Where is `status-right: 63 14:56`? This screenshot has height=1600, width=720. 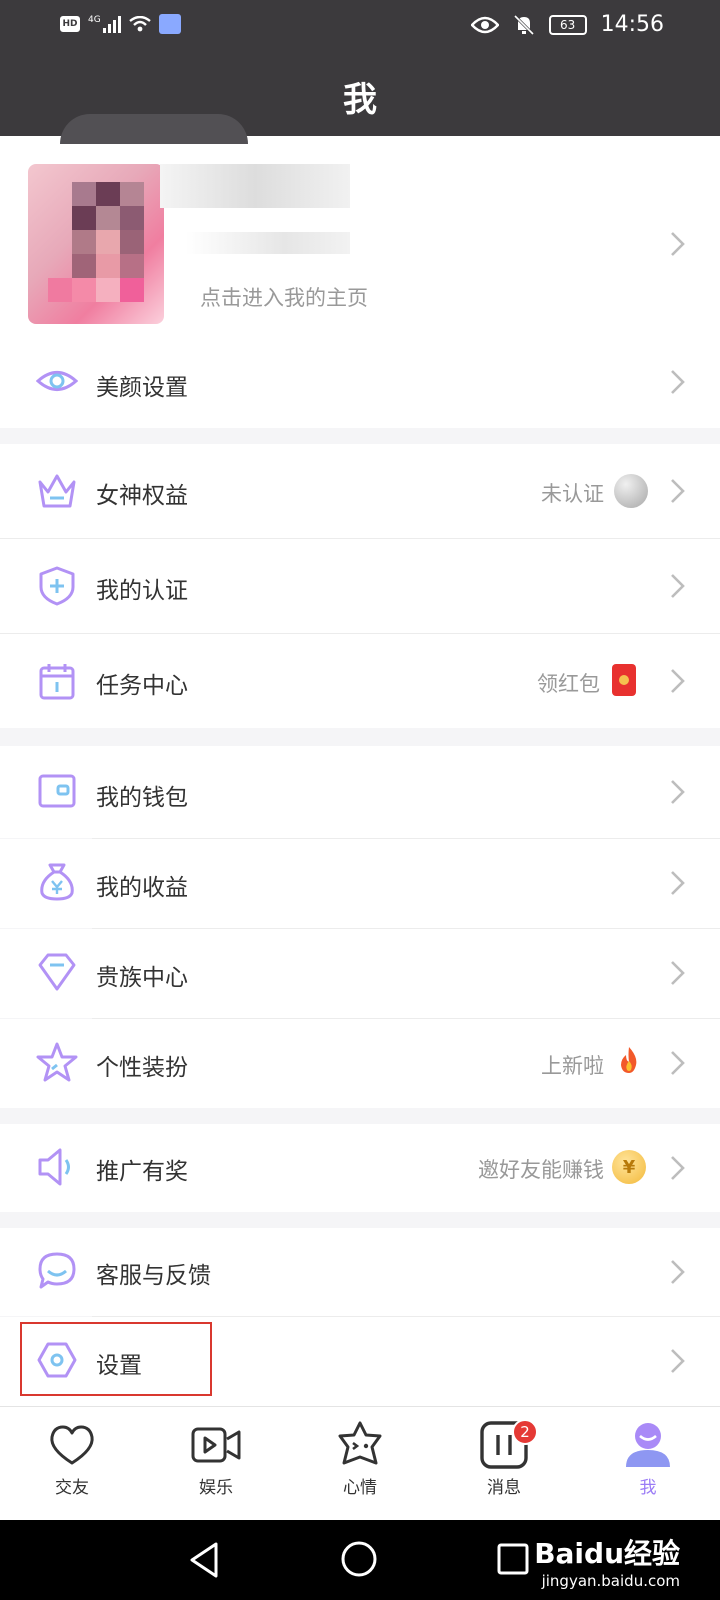
status-right: 63 14:56 is located at coordinates (567, 24).